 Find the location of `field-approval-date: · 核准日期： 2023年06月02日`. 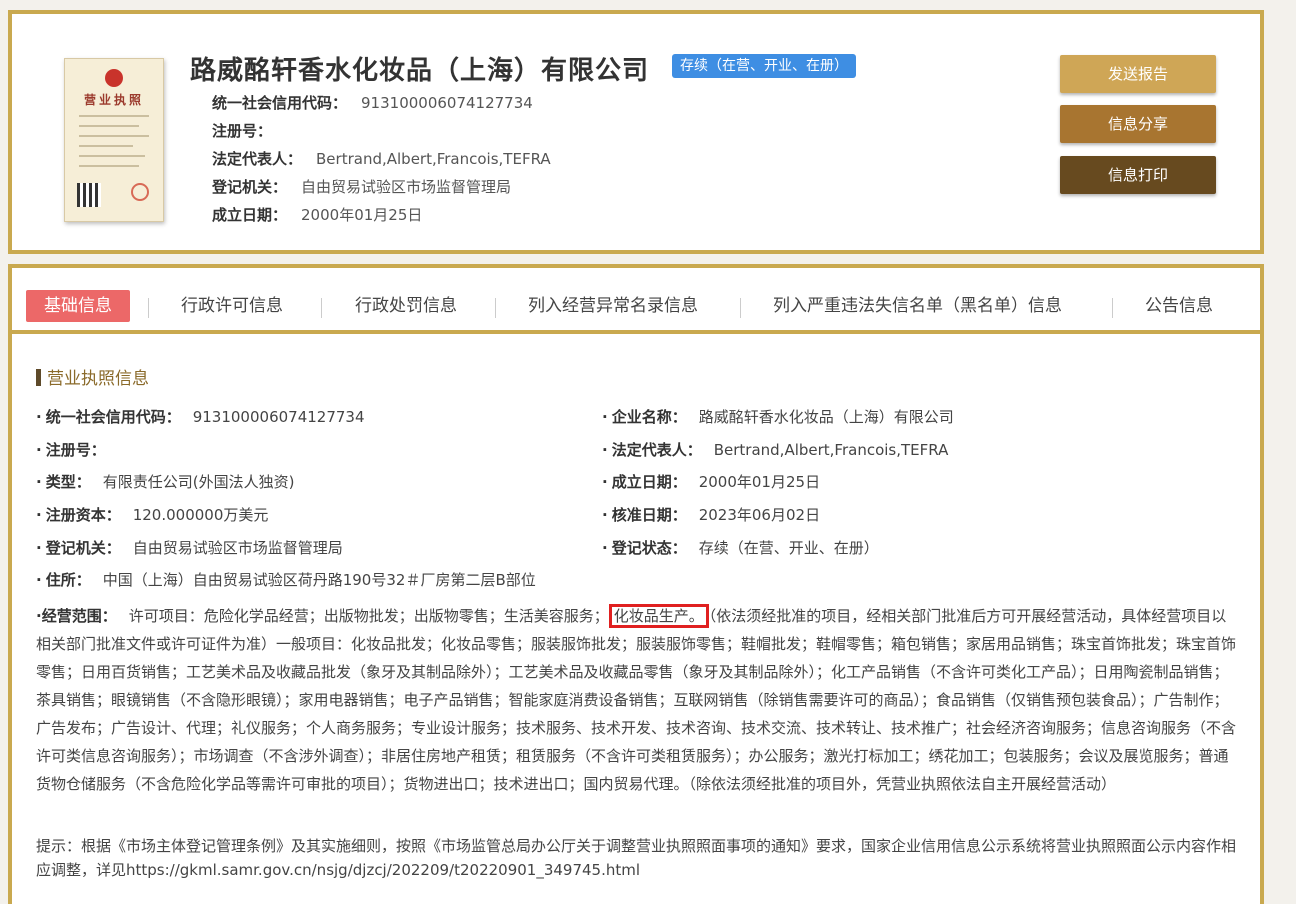

field-approval-date: · 核准日期： 2023年06月02日 is located at coordinates (711, 515).